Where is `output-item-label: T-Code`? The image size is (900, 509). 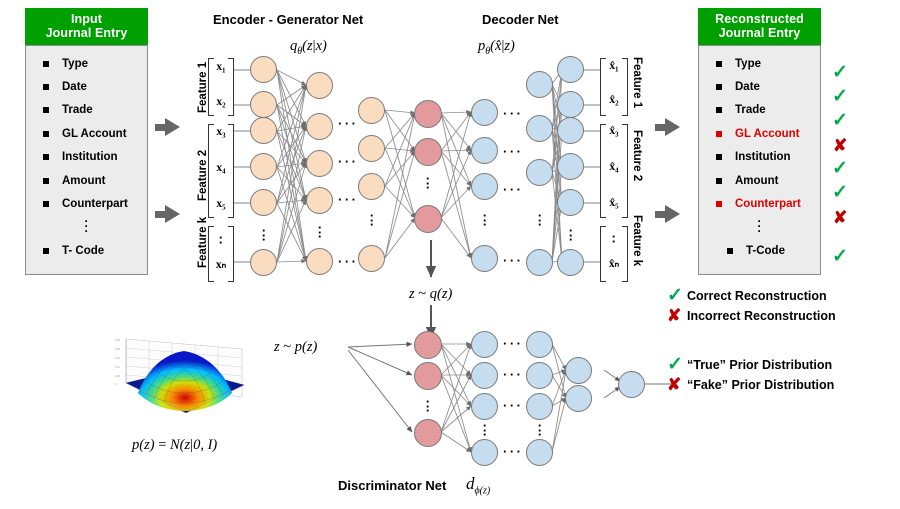
output-item-label: T-Code is located at coordinates (765, 251).